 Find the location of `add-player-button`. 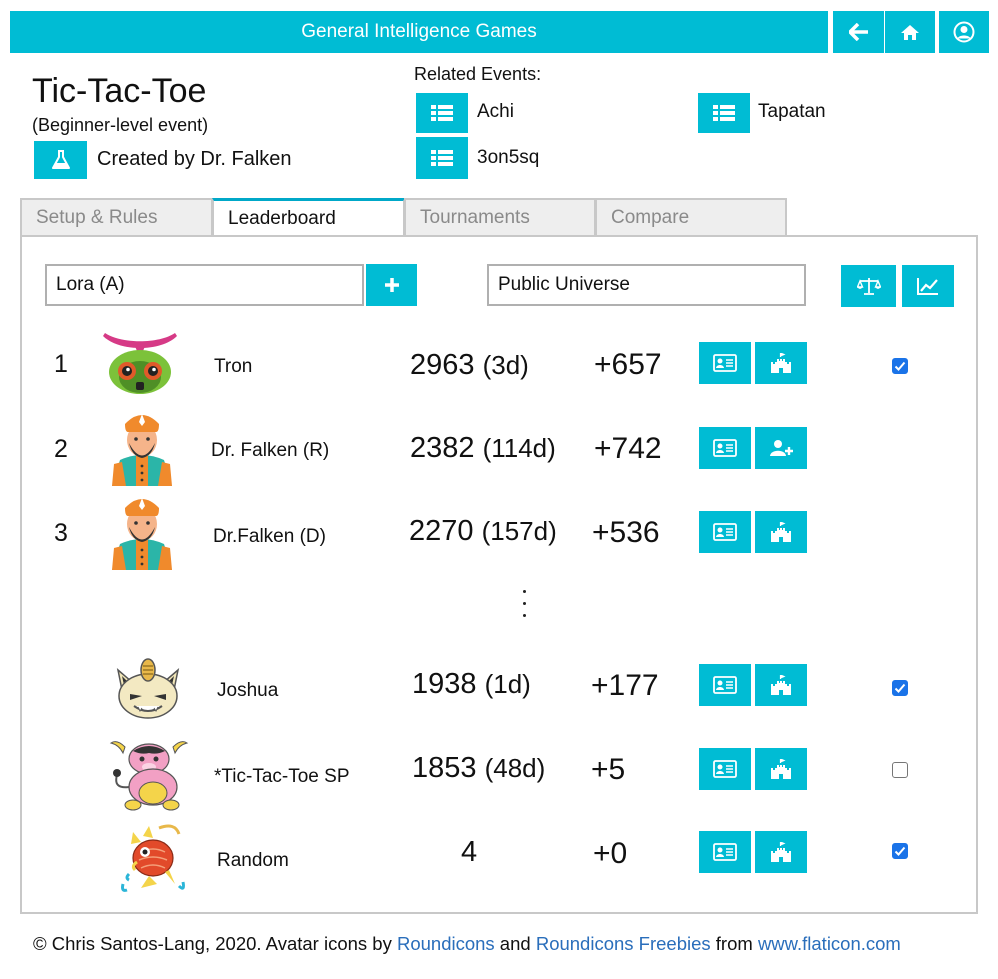

add-player-button is located at coordinates (391, 285).